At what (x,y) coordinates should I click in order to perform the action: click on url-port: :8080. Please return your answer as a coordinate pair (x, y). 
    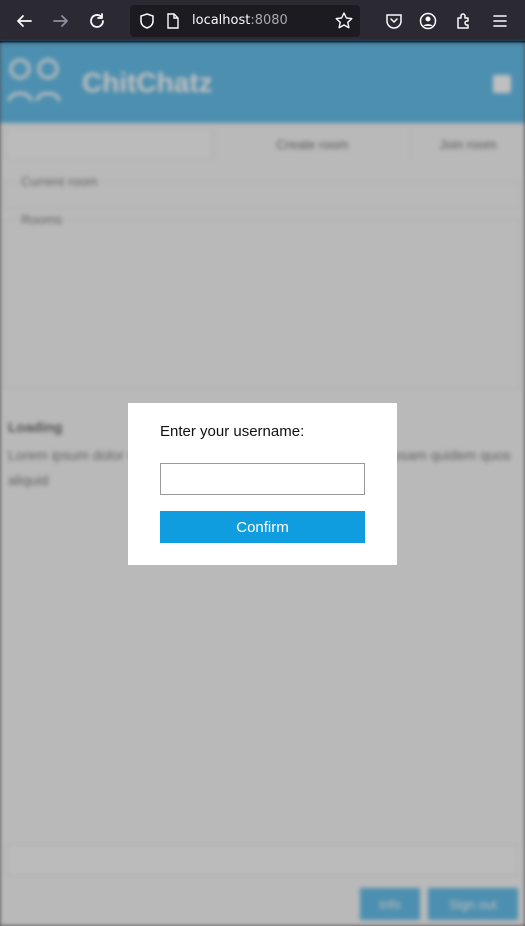
    Looking at the image, I should click on (269, 20).